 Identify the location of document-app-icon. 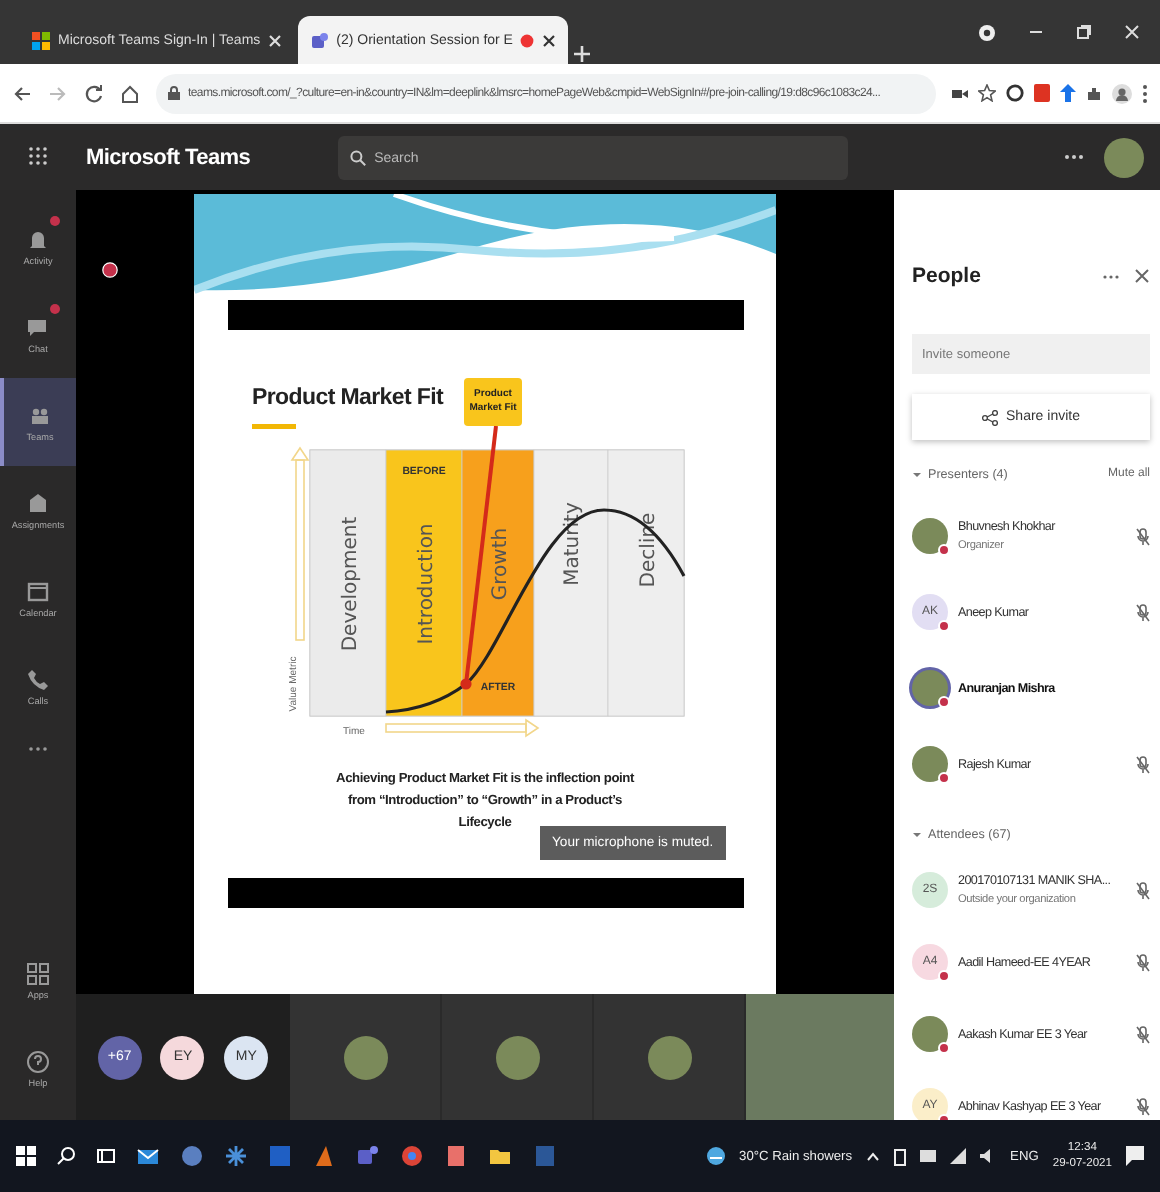
(456, 1156).